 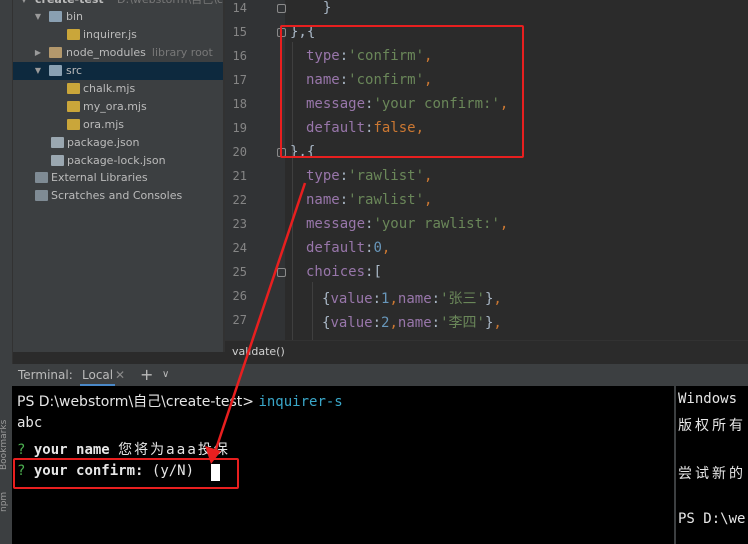 What do you see at coordinates (402, 91) in the screenshot?
I see `highlight-box-code` at bounding box center [402, 91].